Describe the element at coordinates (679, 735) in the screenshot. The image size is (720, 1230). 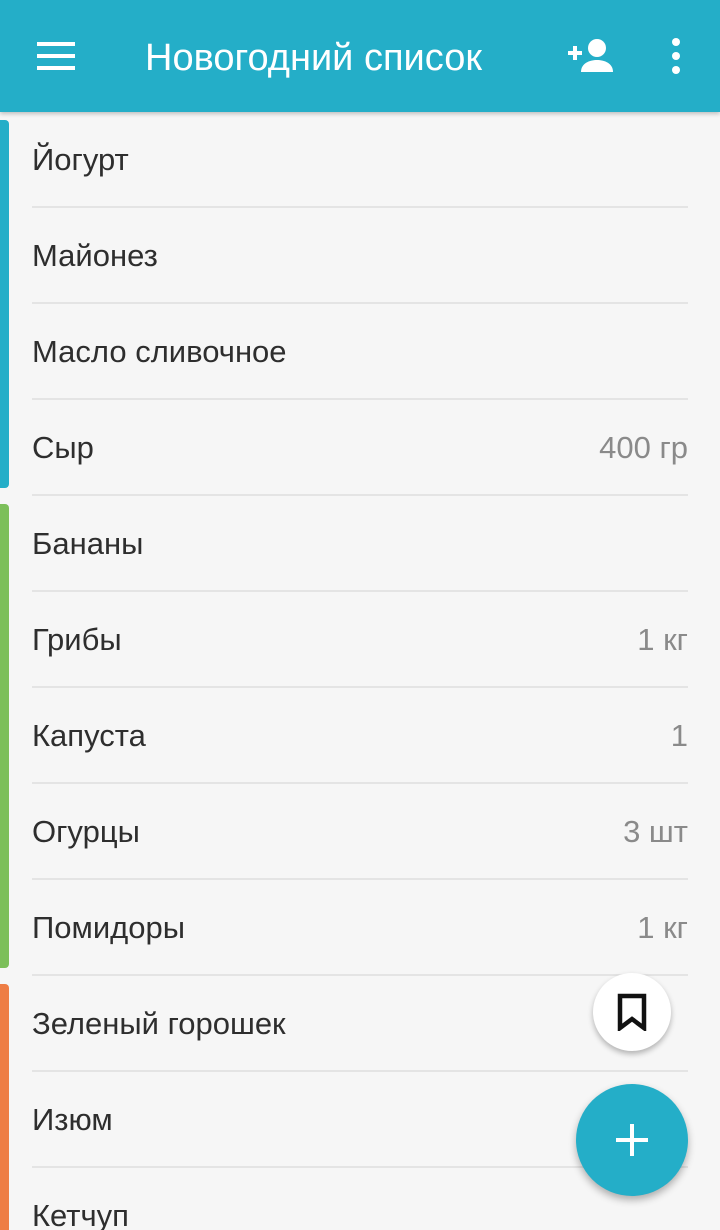
I see `item-quantity: 1` at that location.